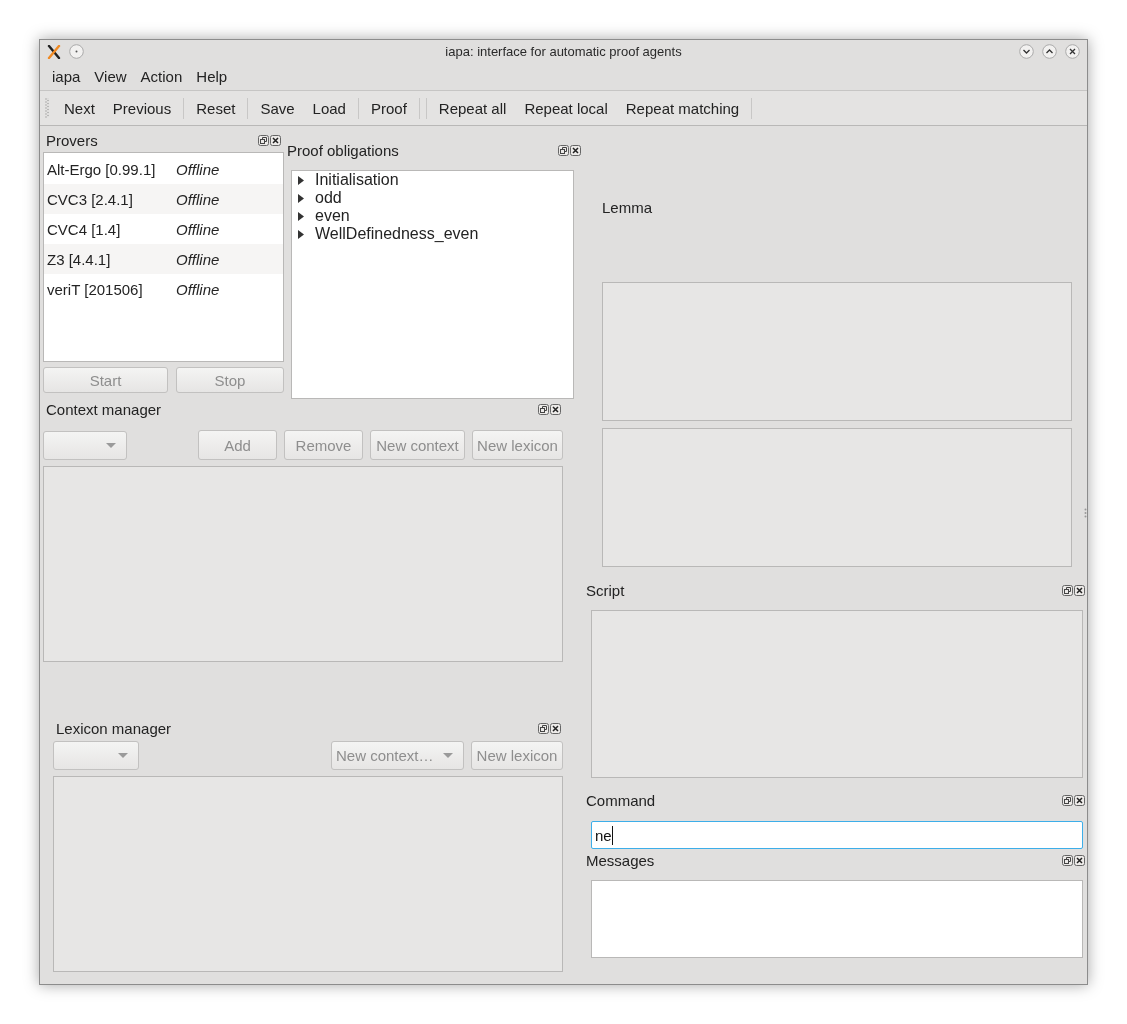  What do you see at coordinates (343, 150) in the screenshot?
I see `dock-title: Proof obligations` at bounding box center [343, 150].